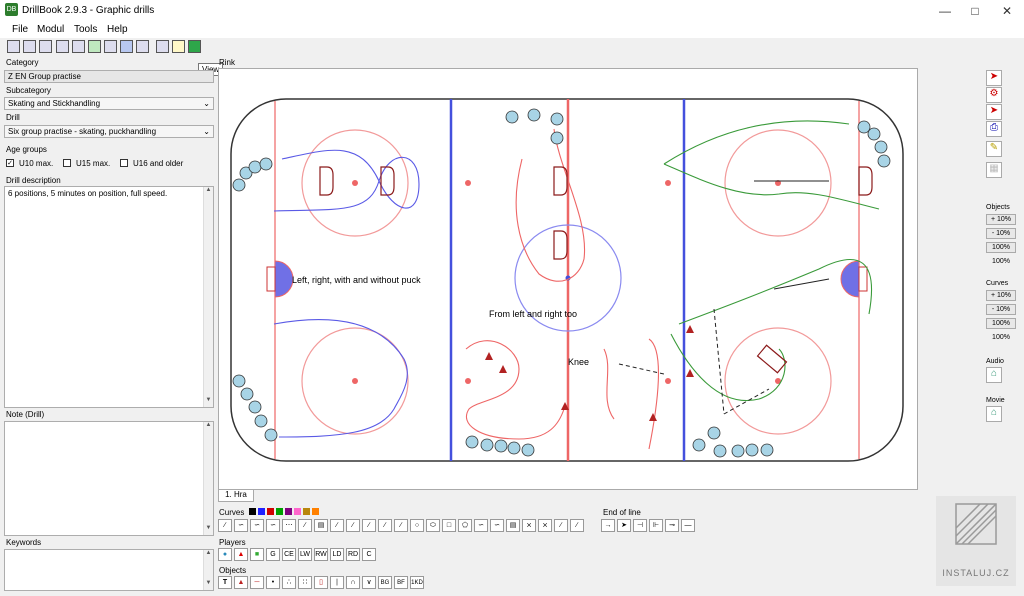  Describe the element at coordinates (273, 525) in the screenshot. I see `curve-backward-icon: ∽` at that location.